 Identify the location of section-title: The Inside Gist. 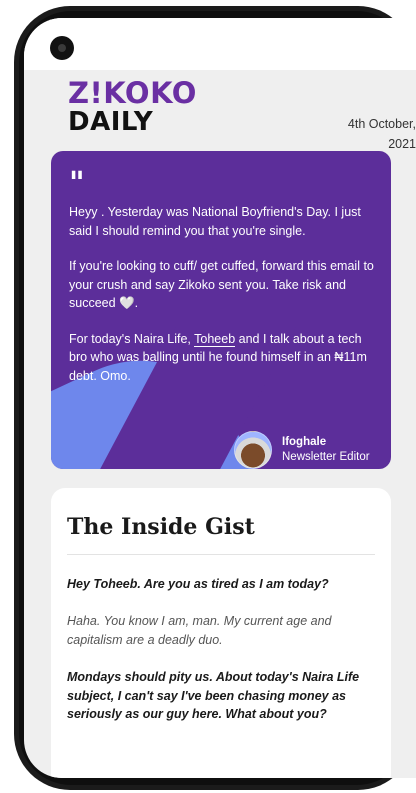
(161, 527).